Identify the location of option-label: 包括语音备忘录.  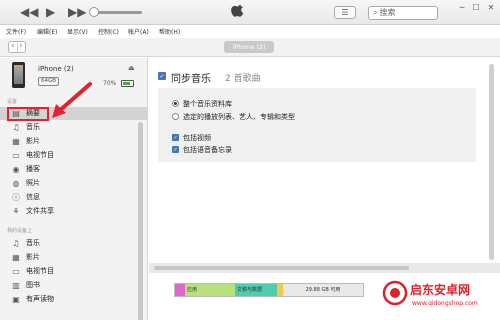
(207, 150).